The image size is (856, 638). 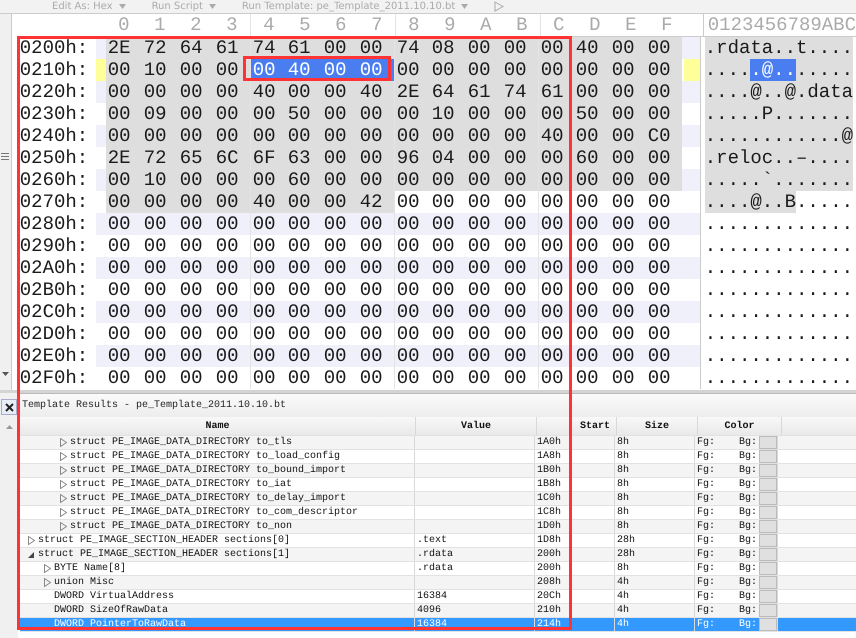 What do you see at coordinates (549, 582) in the screenshot?
I see `start-offset: 208h` at bounding box center [549, 582].